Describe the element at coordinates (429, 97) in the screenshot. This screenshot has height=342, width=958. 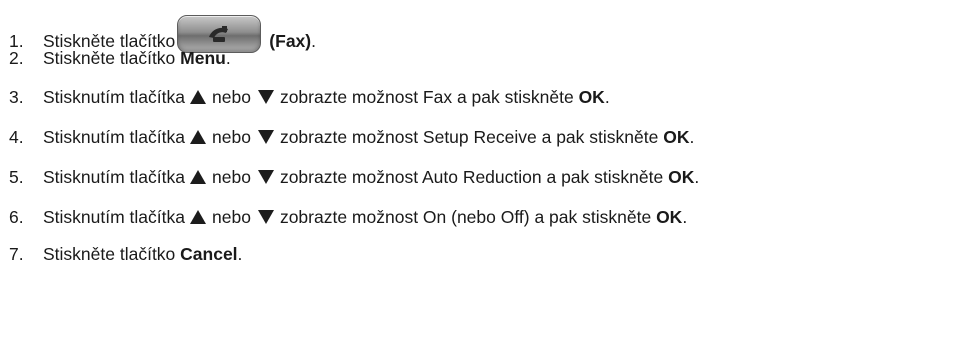
I see `step-text: zobrazte možnost Fax a pak stiskněte` at that location.